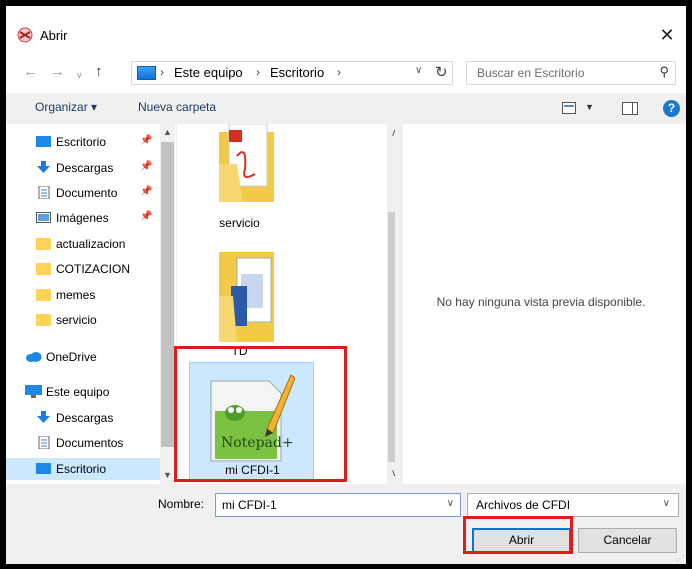 The width and height of the screenshot is (692, 569). Describe the element at coordinates (34, 357) in the screenshot. I see `cloud-icon` at that location.